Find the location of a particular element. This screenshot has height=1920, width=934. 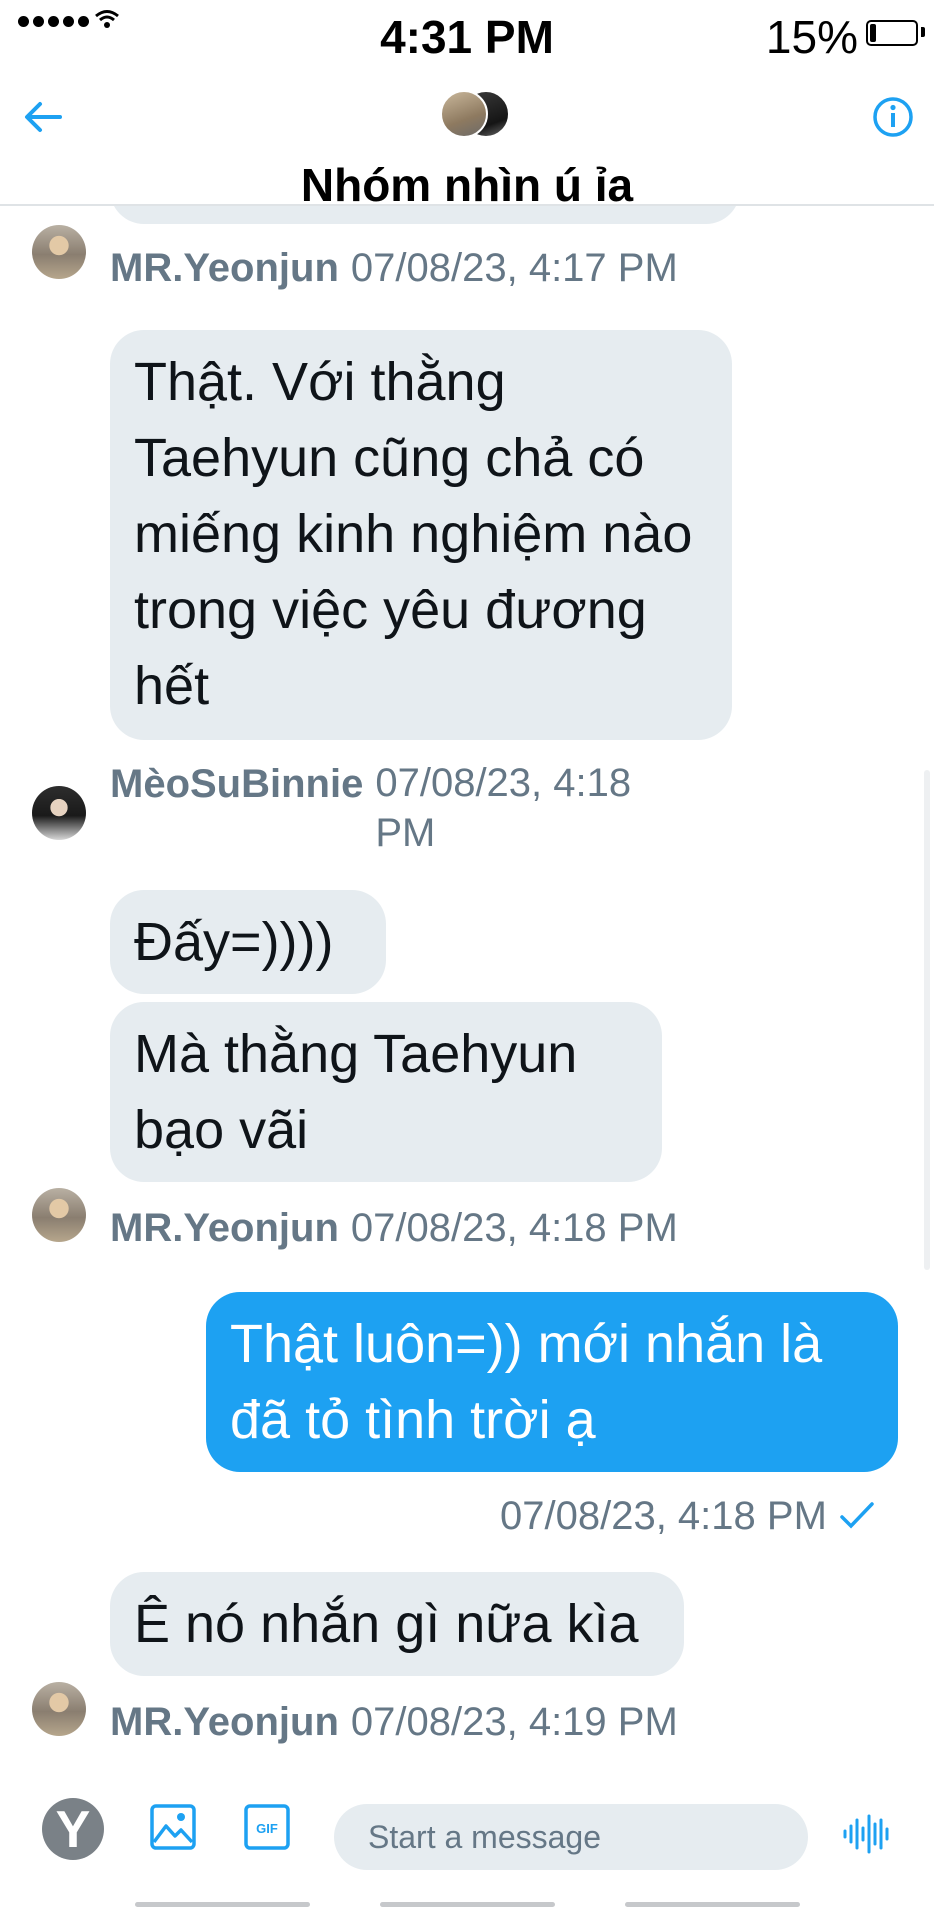

battery-icon is located at coordinates (892, 33).